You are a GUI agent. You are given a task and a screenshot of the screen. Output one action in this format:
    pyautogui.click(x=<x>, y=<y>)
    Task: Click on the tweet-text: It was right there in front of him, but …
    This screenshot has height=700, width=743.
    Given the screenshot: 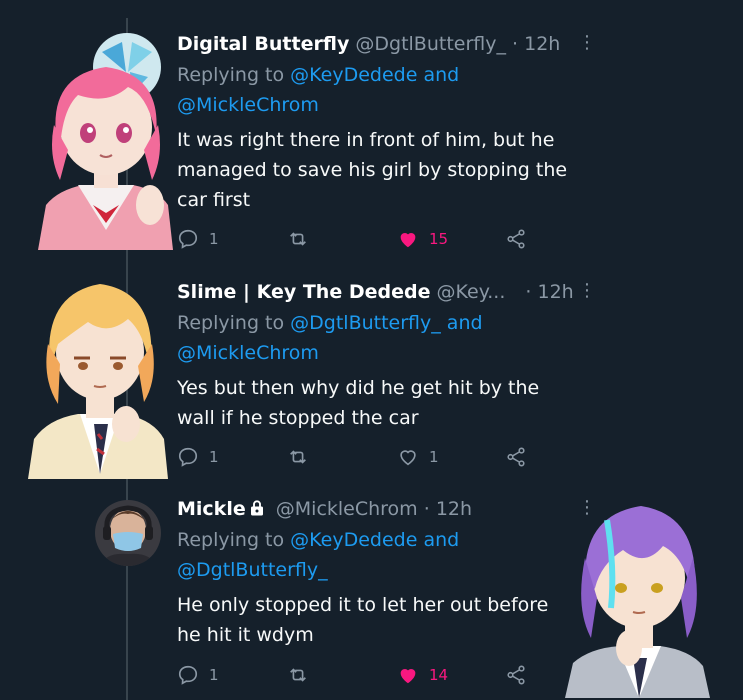 What is the action you would take?
    pyautogui.click(x=372, y=170)
    